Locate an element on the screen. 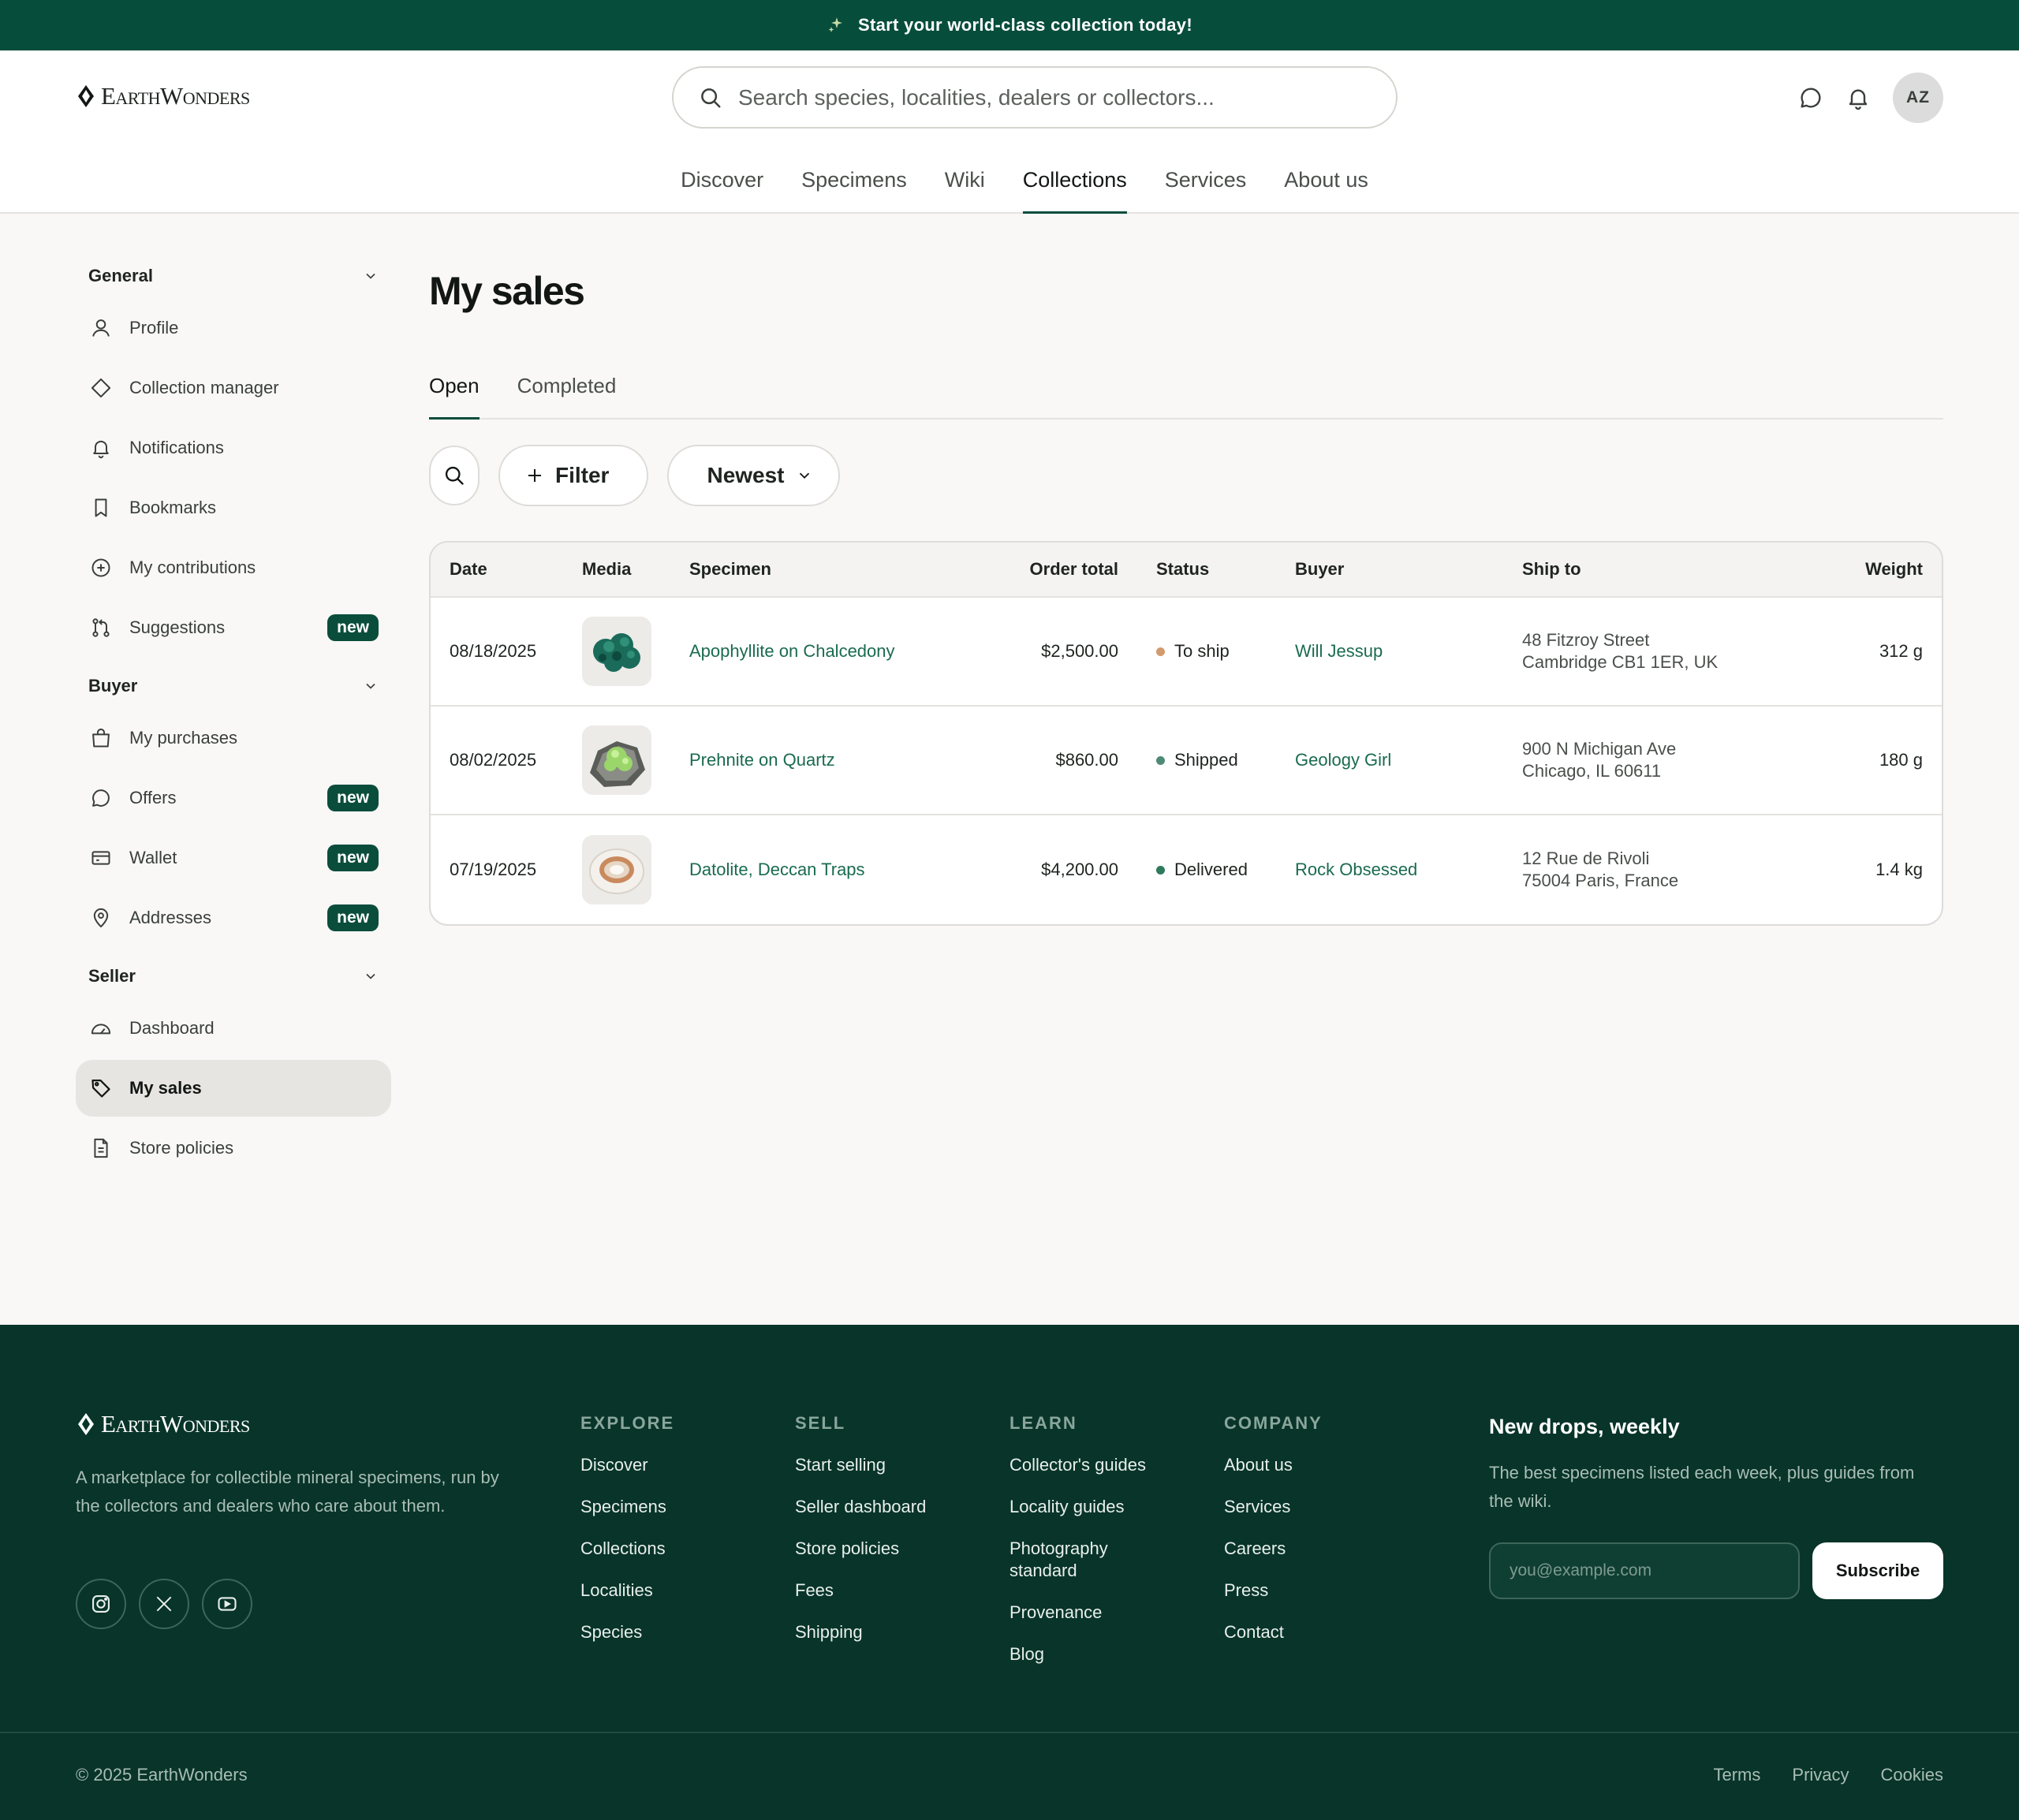 The height and width of the screenshot is (1820, 2019). legal-links: Terms Privacy Cookies is located at coordinates (1829, 1775).